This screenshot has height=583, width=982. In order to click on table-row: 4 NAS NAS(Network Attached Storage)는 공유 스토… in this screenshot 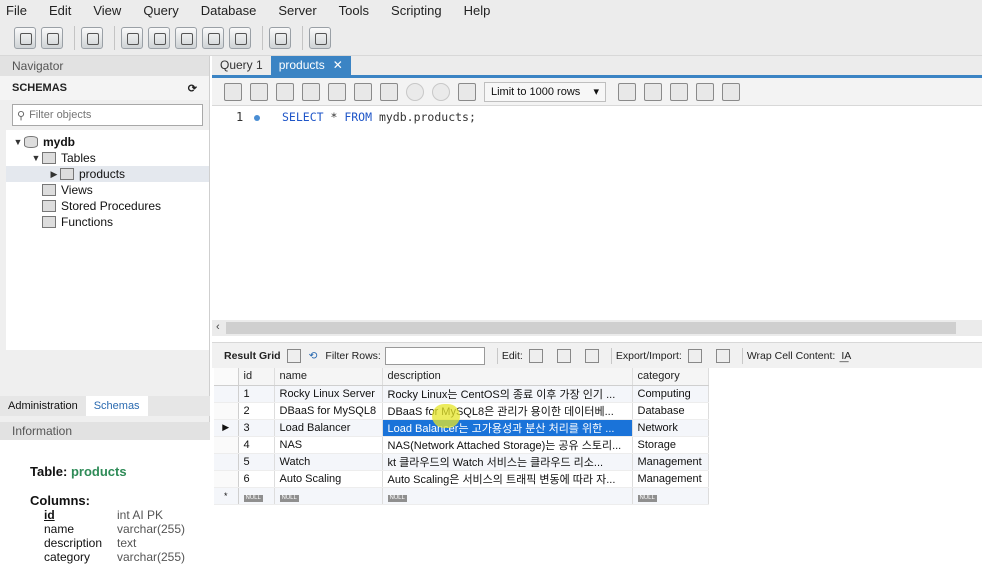, I will do `click(461, 445)`.